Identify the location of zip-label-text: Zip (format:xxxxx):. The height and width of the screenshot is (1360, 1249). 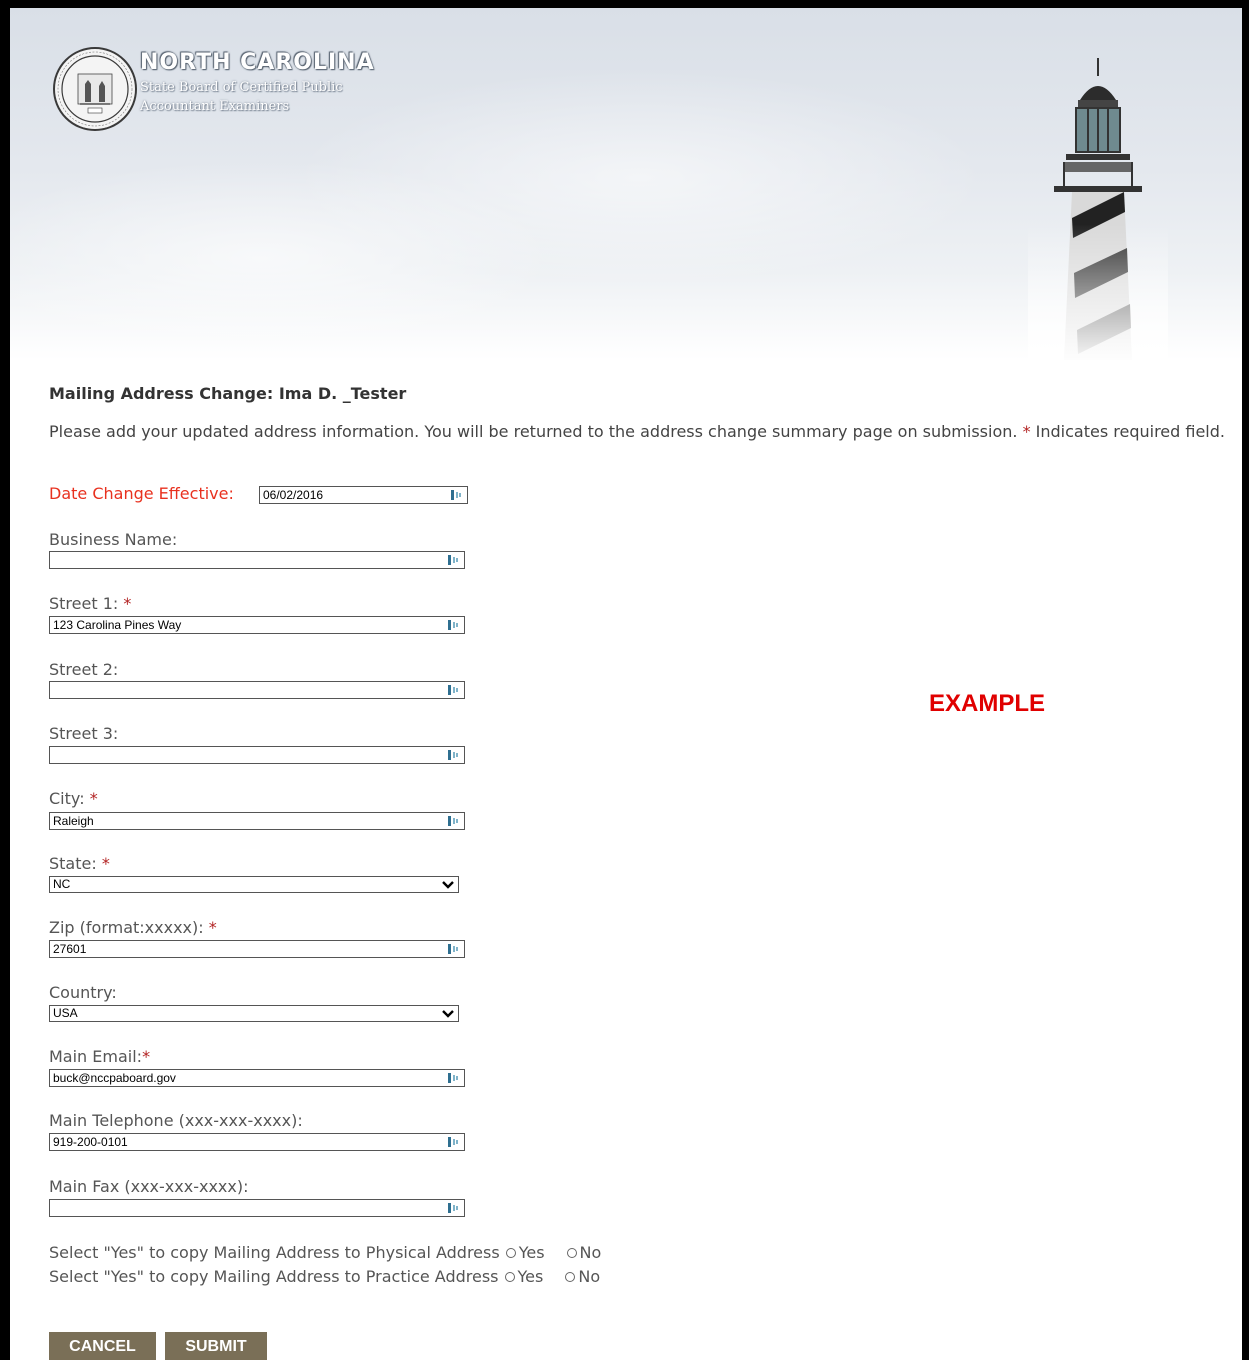
(126, 927).